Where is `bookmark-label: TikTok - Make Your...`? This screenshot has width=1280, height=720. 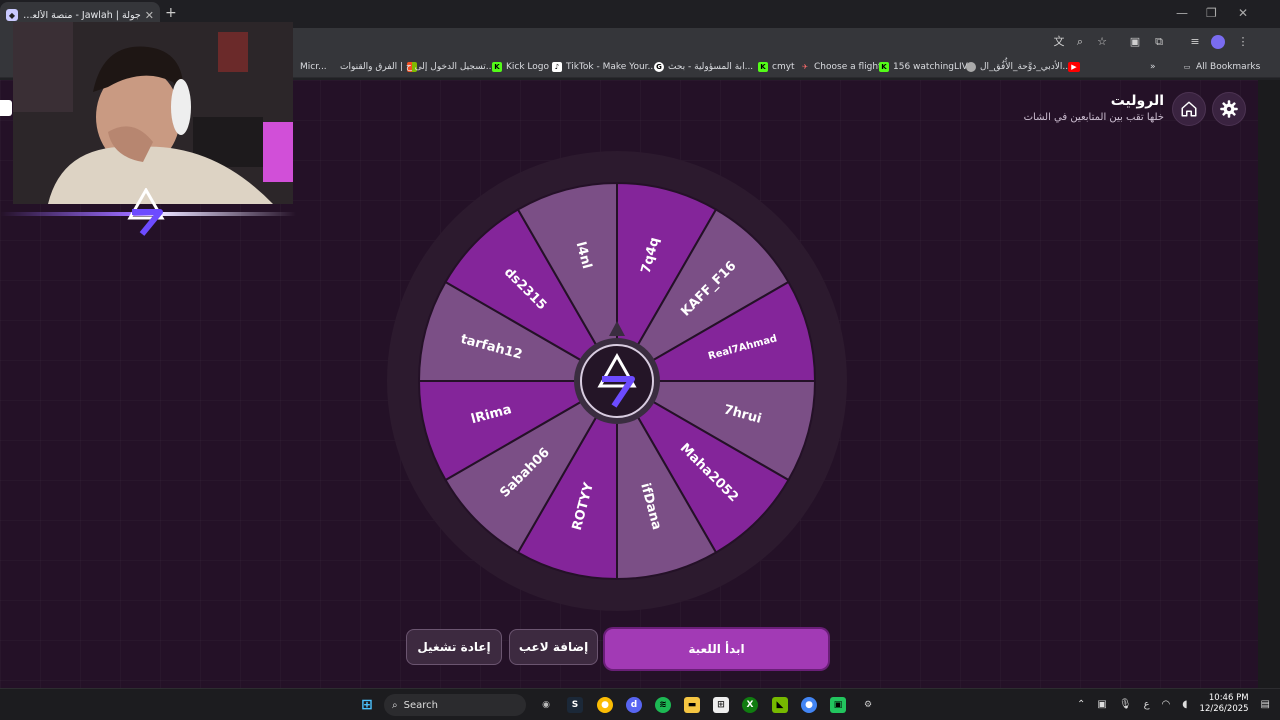 bookmark-label: TikTok - Make Your... is located at coordinates (611, 67).